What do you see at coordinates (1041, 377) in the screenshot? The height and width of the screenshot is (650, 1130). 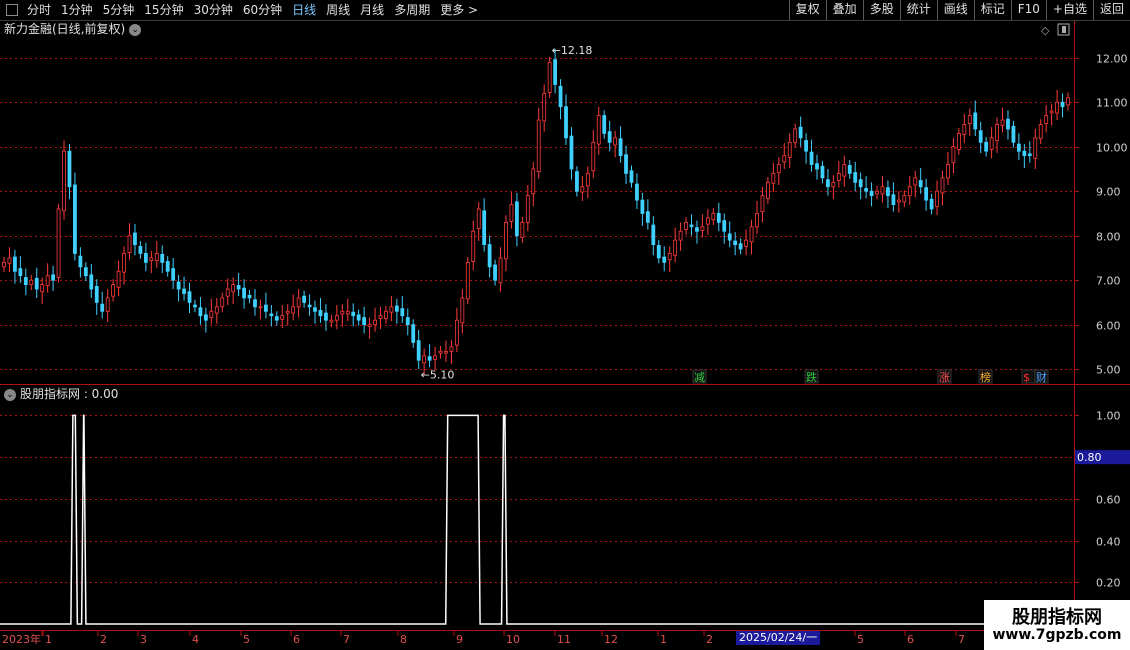 I see `event-marker: 财` at bounding box center [1041, 377].